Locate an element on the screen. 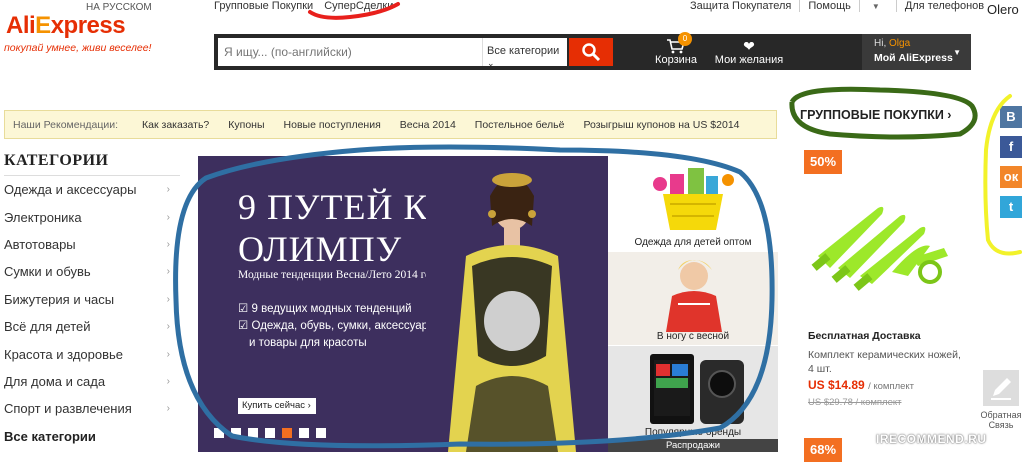 The height and width of the screenshot is (463, 1024). twitter-icon: t is located at coordinates (1011, 207).